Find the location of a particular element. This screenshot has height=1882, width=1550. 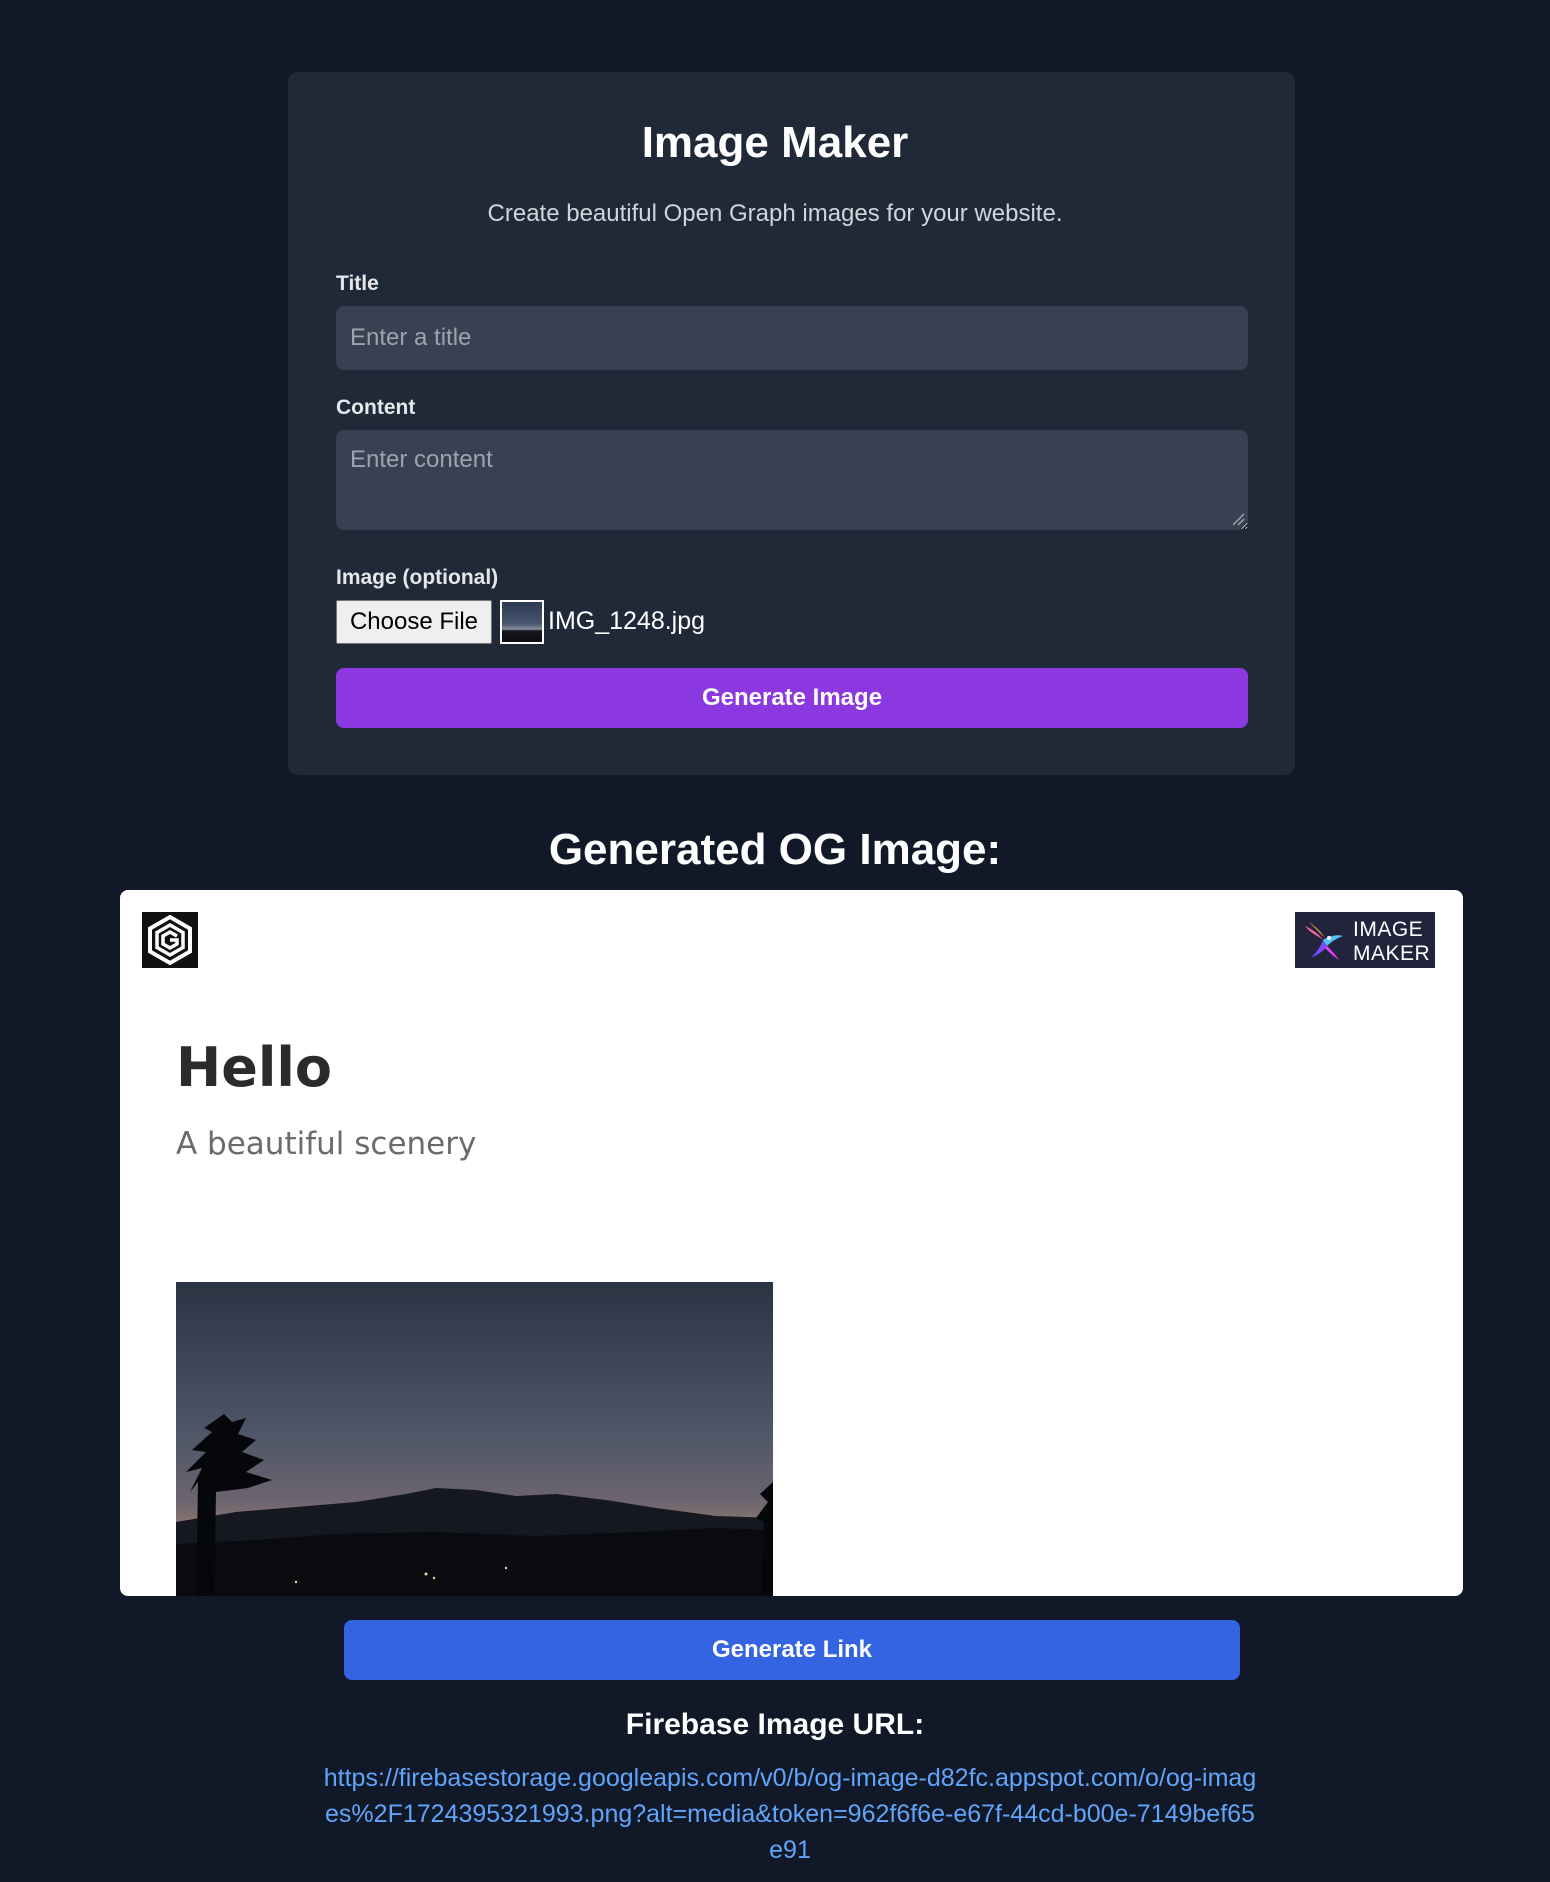

image-label: Image (optional) is located at coordinates (417, 577).